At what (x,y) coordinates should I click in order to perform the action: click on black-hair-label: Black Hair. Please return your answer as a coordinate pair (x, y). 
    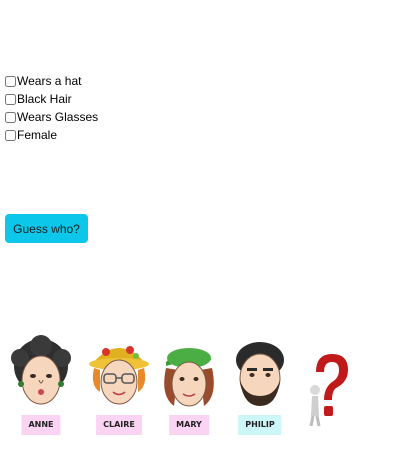
    Looking at the image, I should click on (44, 99).